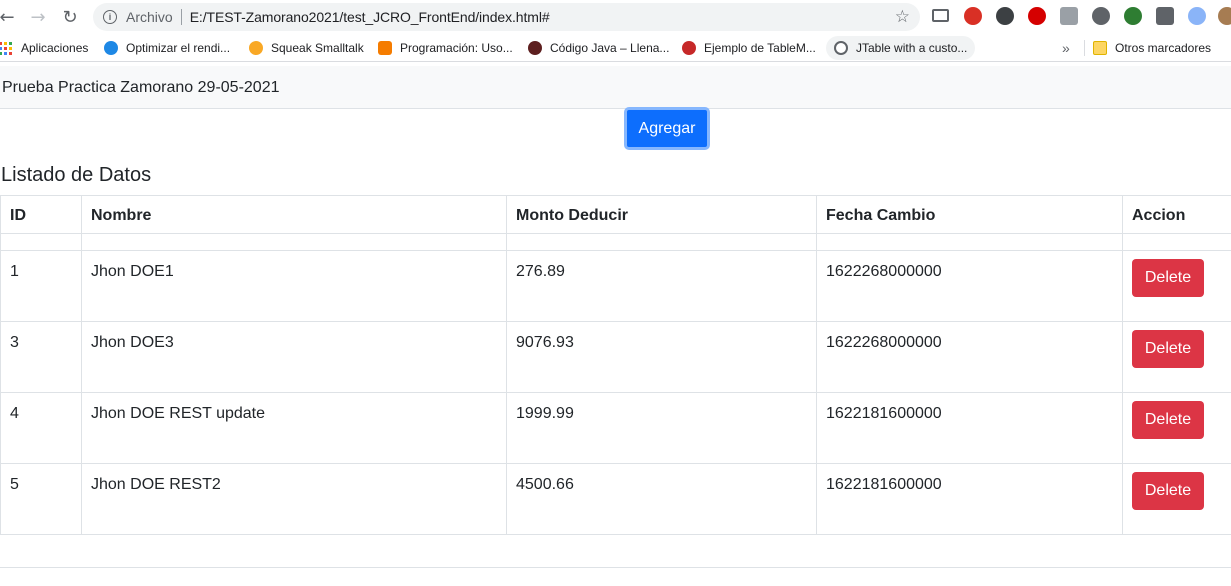  Describe the element at coordinates (973, 16) in the screenshot. I see `adblock-icon` at that location.